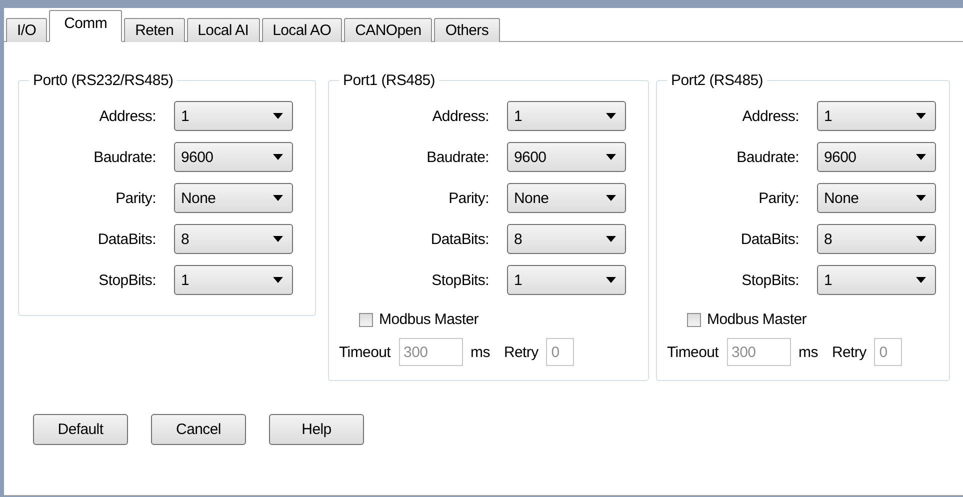  What do you see at coordinates (154, 30) in the screenshot?
I see `tab: Reten` at bounding box center [154, 30].